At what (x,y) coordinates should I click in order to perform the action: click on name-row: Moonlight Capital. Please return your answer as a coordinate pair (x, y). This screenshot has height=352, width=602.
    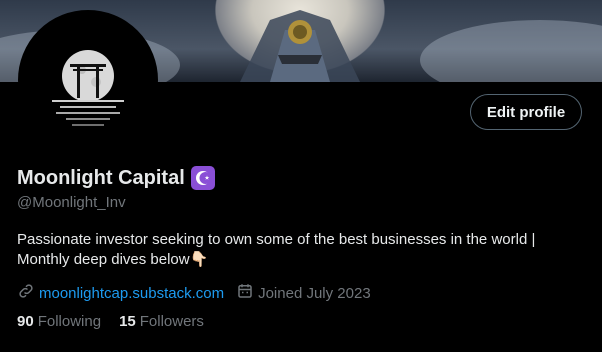
    Looking at the image, I should click on (116, 178).